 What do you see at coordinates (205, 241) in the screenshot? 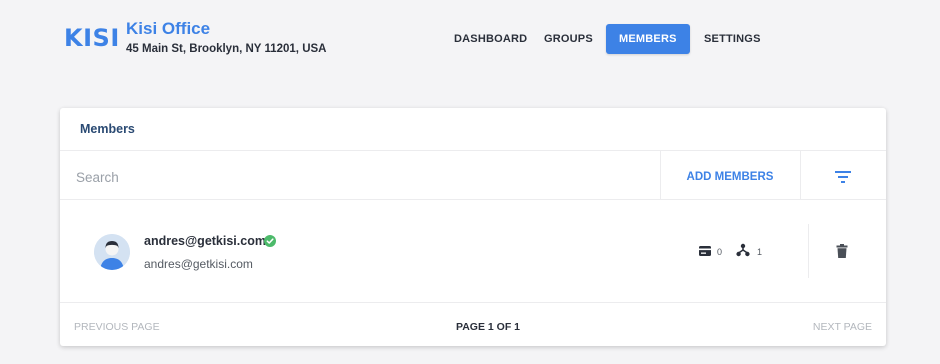
I see `member-name: andres@getkisi.com` at bounding box center [205, 241].